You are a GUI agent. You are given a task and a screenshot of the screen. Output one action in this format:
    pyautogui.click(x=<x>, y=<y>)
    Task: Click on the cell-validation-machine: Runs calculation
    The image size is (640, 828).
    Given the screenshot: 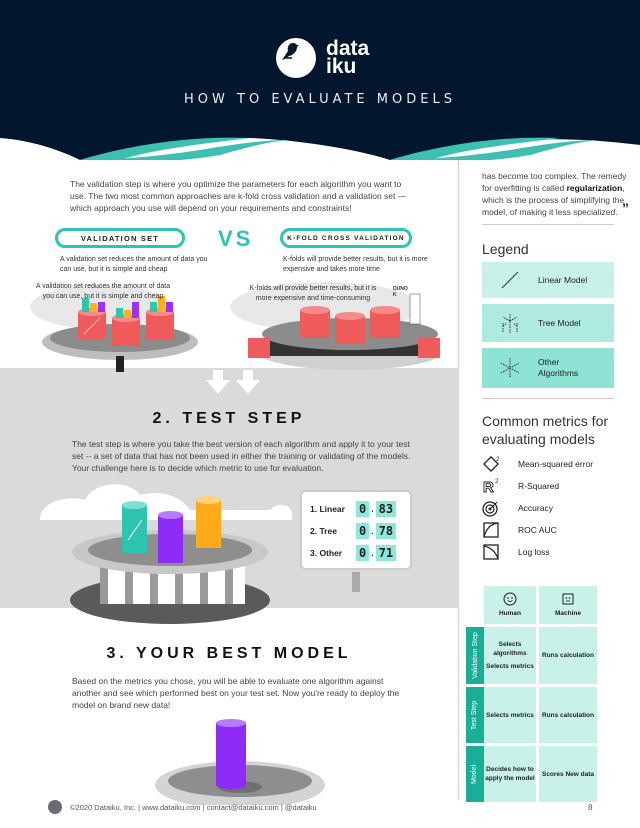 What is the action you would take?
    pyautogui.click(x=568, y=655)
    